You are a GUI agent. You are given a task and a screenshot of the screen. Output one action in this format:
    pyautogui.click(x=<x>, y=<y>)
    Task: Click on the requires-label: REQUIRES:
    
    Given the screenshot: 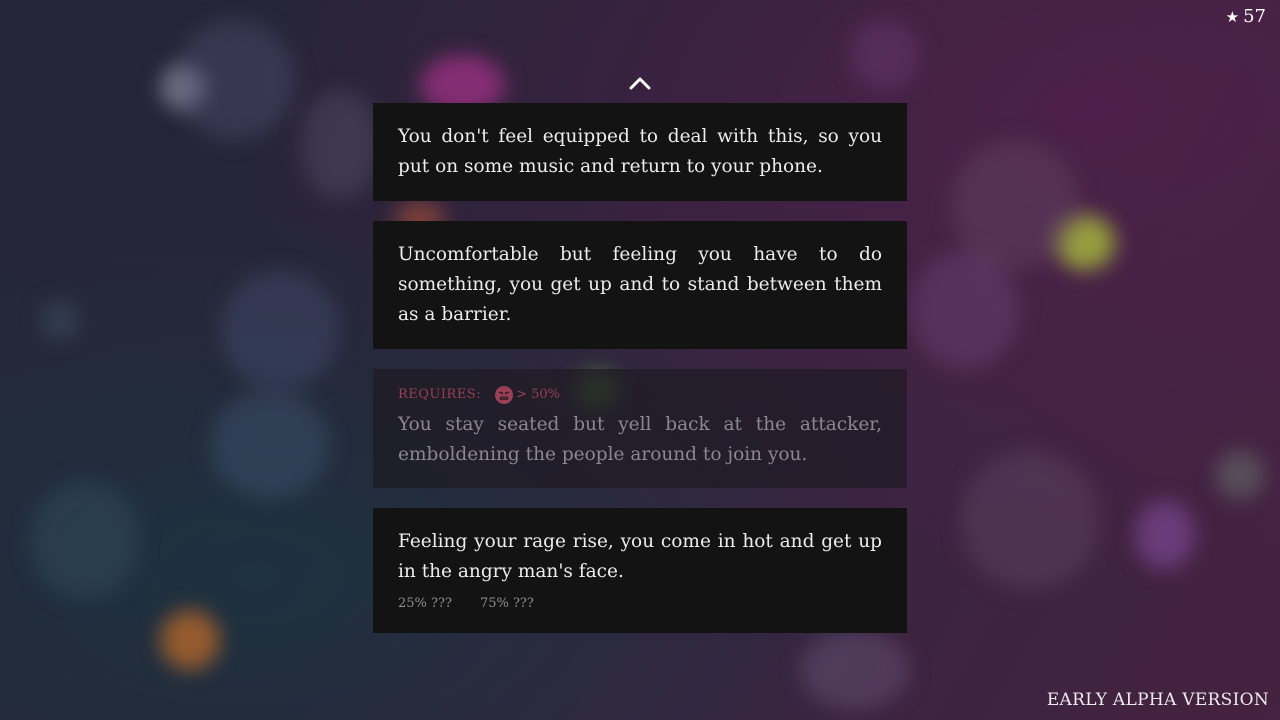 What is the action you would take?
    pyautogui.click(x=440, y=394)
    